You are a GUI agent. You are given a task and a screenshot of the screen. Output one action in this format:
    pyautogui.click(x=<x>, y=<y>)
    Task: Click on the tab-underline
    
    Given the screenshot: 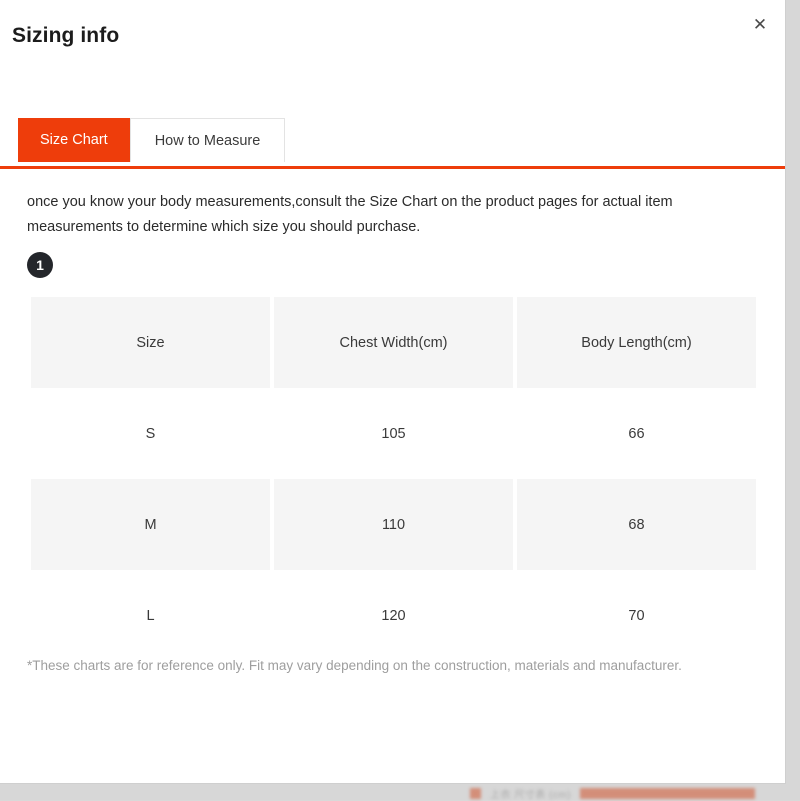 What is the action you would take?
    pyautogui.click(x=392, y=167)
    